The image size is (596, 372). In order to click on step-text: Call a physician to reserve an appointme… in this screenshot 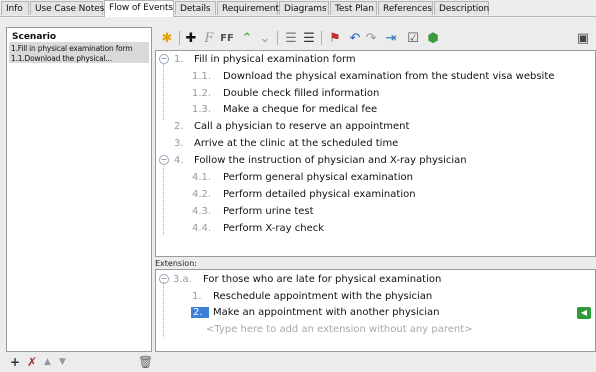, I will do `click(301, 127)`.